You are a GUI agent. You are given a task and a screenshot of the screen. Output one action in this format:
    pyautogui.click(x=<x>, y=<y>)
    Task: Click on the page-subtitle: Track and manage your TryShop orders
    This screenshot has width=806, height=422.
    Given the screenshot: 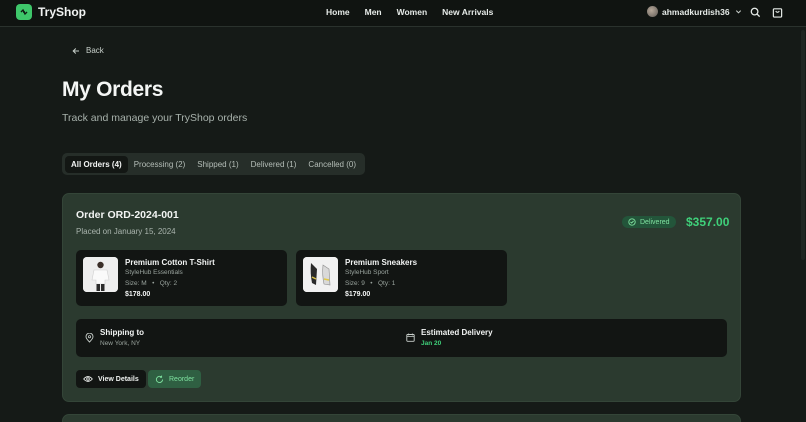 What is the action you would take?
    pyautogui.click(x=155, y=118)
    